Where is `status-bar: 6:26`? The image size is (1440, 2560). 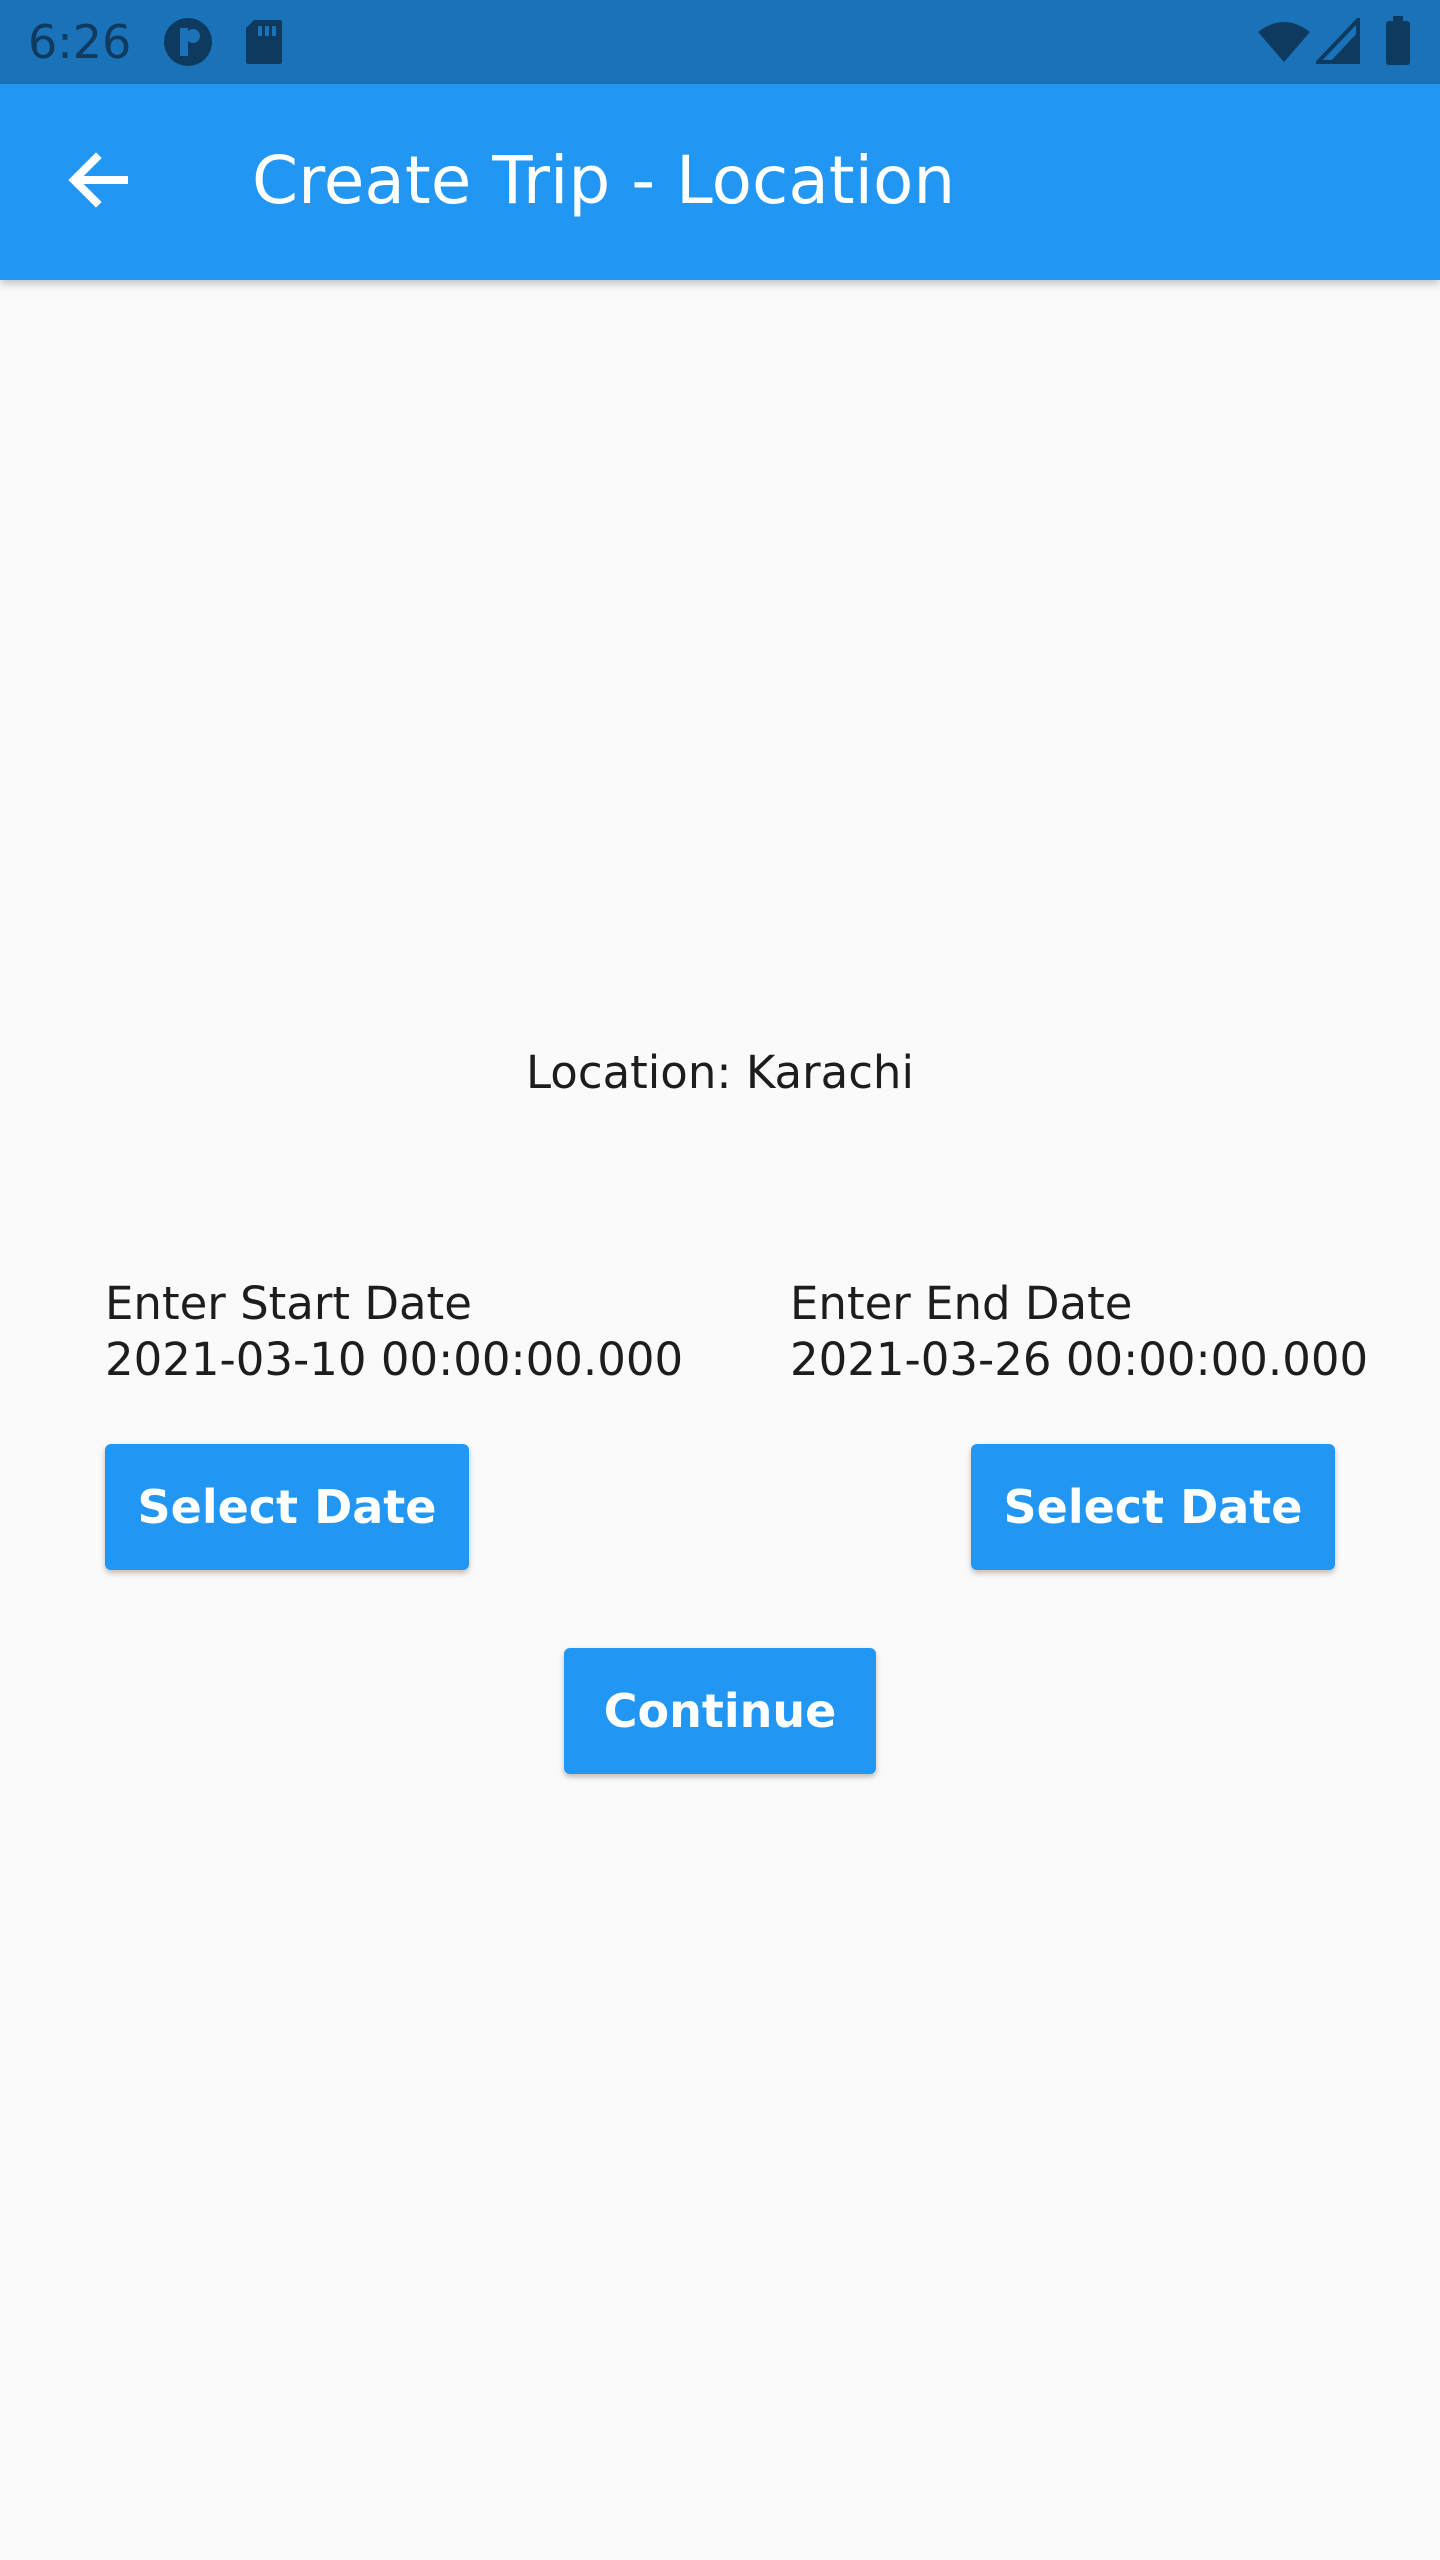
status-bar: 6:26 is located at coordinates (720, 42).